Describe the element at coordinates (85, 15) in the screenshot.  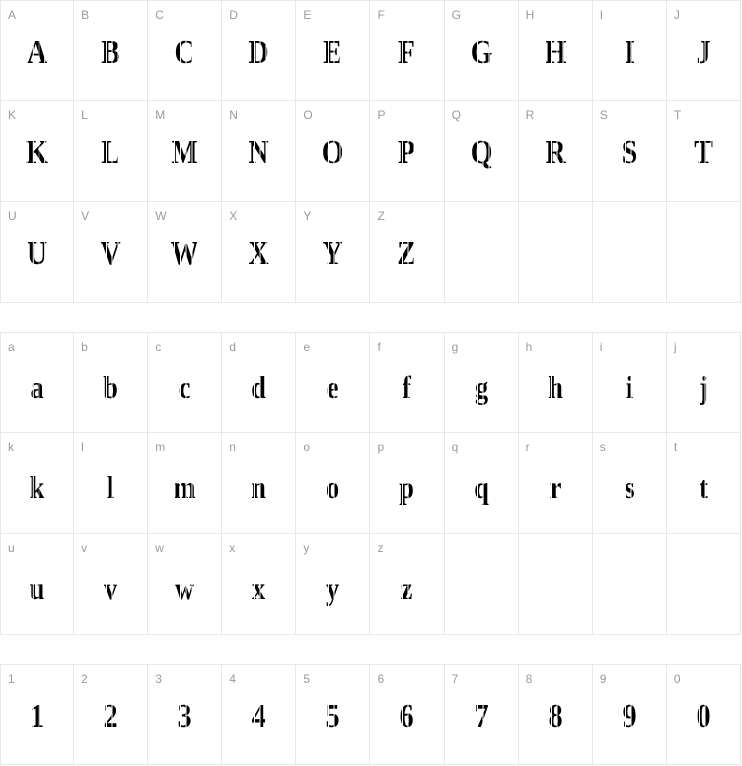
I see `glyph-label: B` at that location.